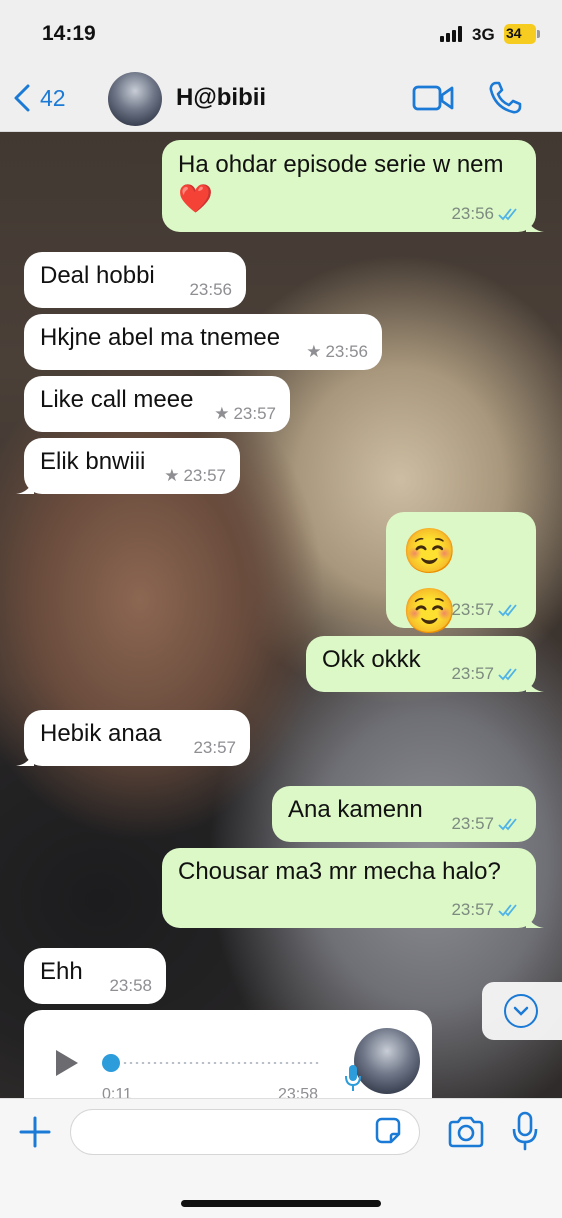  Describe the element at coordinates (111, 1063) in the screenshot. I see `voice-progress-handle` at that location.